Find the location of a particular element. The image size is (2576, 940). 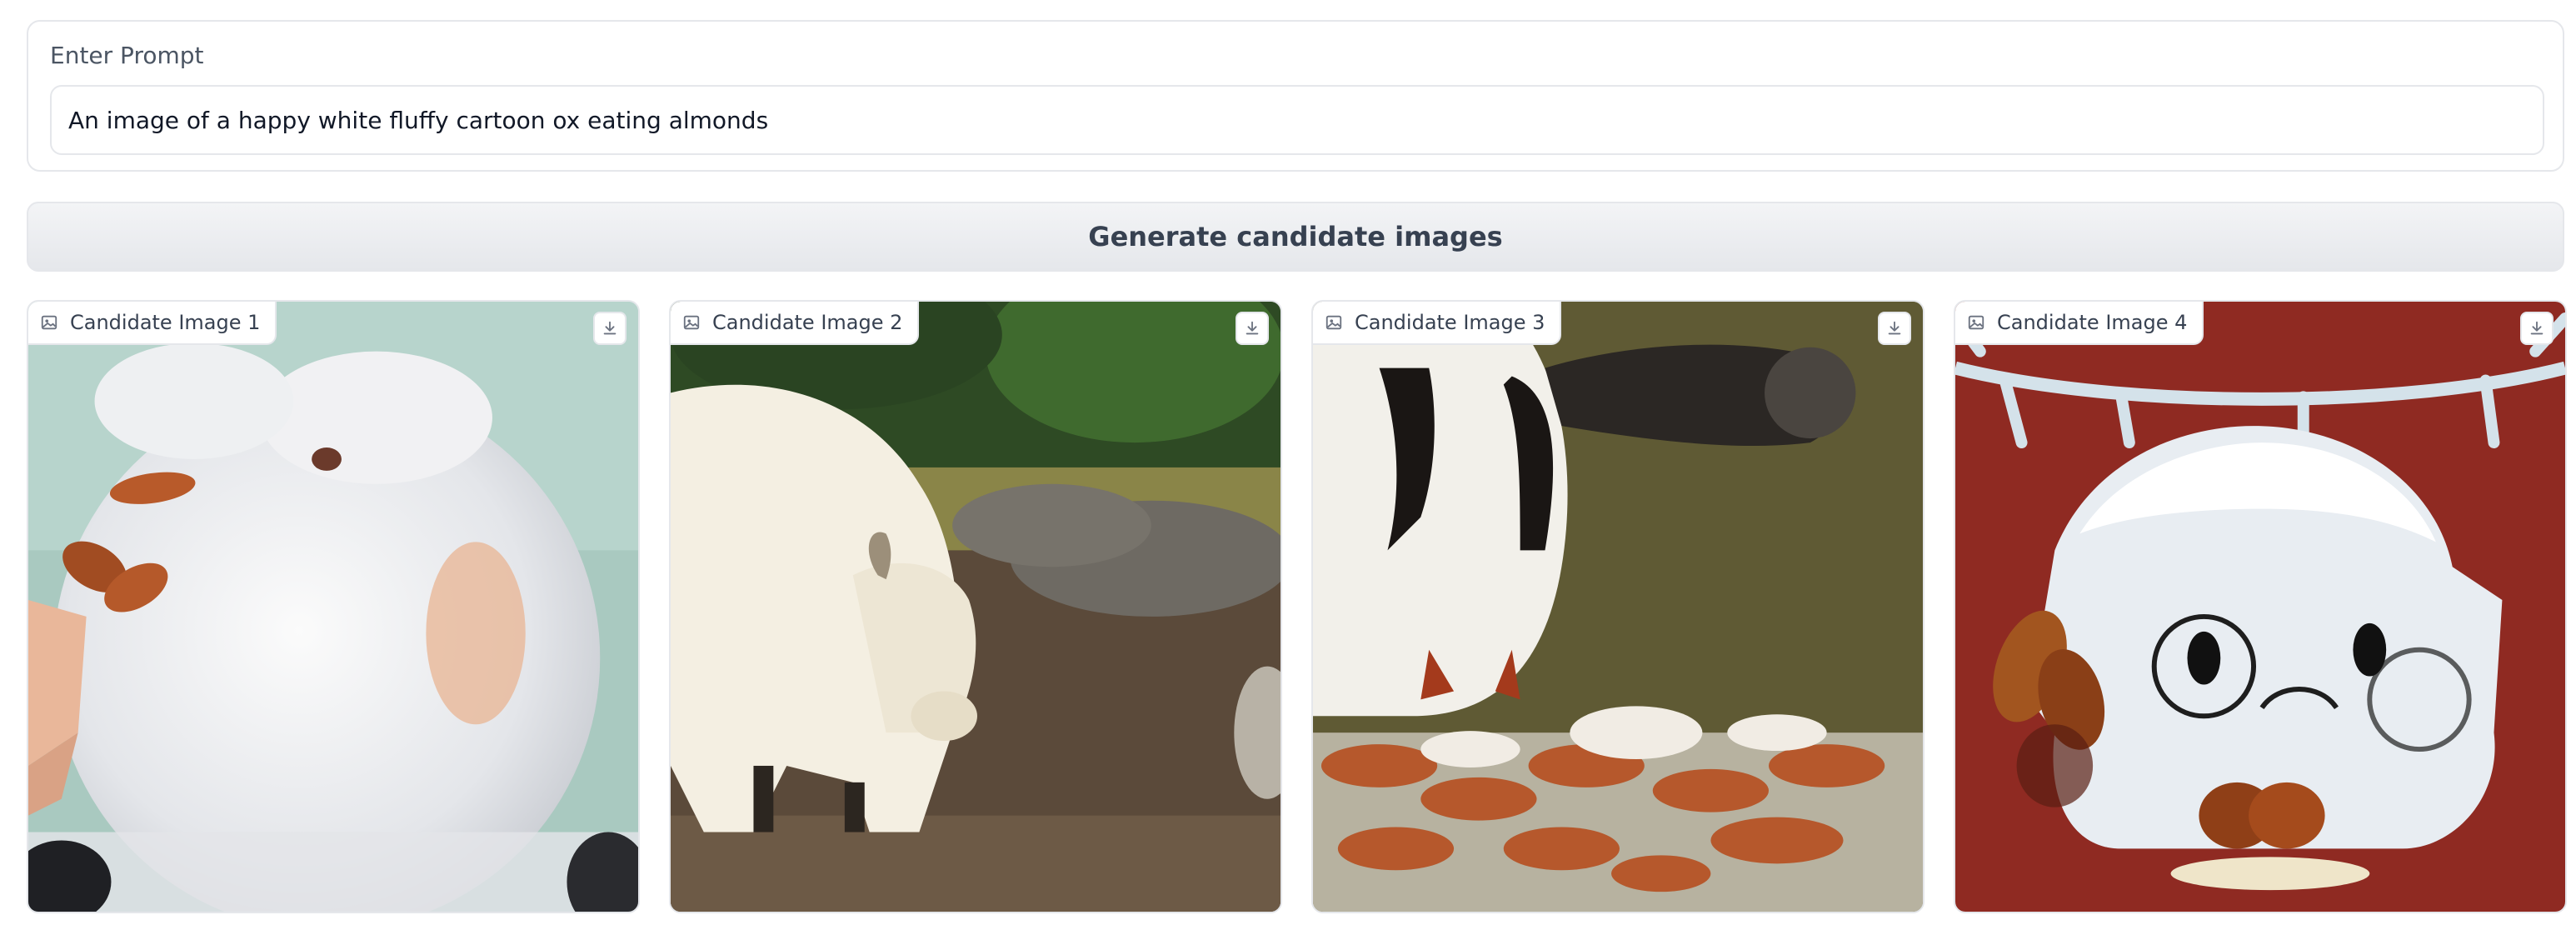

prompt-input is located at coordinates (1297, 120).